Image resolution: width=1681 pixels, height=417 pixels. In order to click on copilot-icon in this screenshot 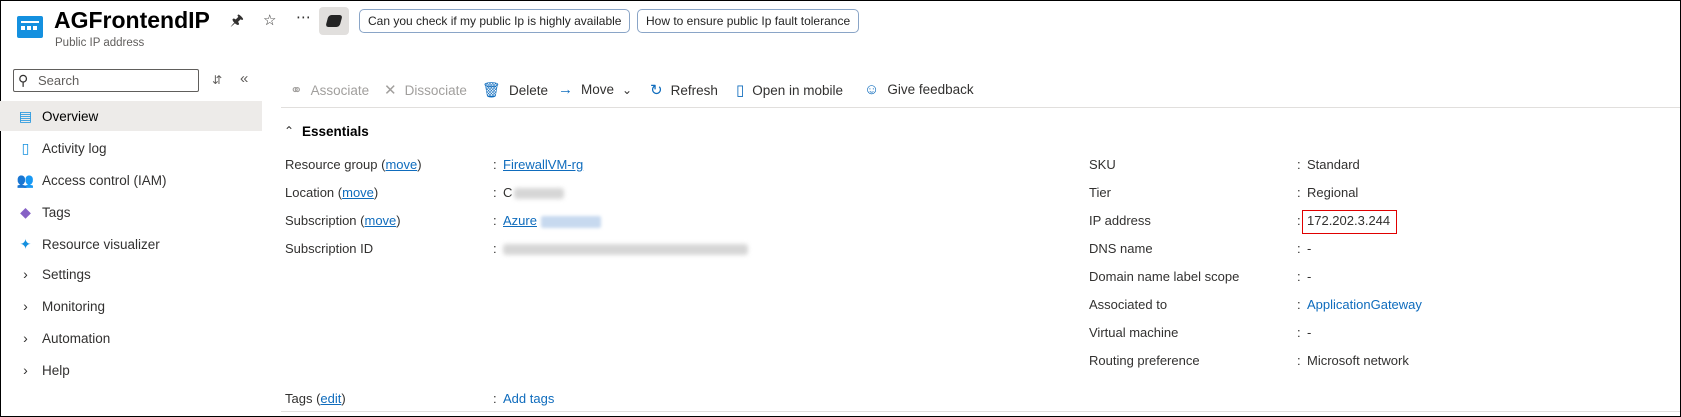, I will do `click(334, 21)`.